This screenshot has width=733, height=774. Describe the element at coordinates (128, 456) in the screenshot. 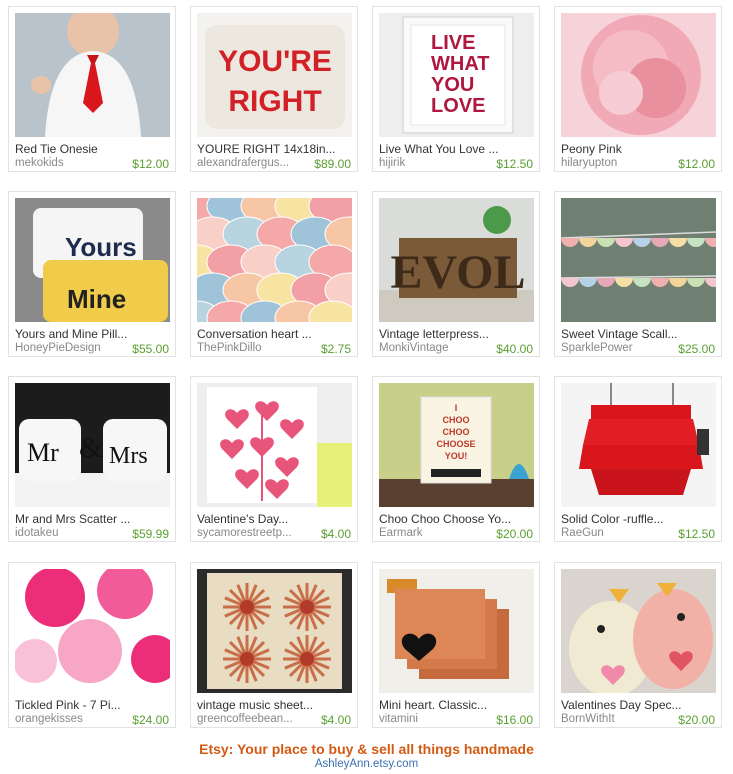

I see `svg-text: Mrs` at that location.